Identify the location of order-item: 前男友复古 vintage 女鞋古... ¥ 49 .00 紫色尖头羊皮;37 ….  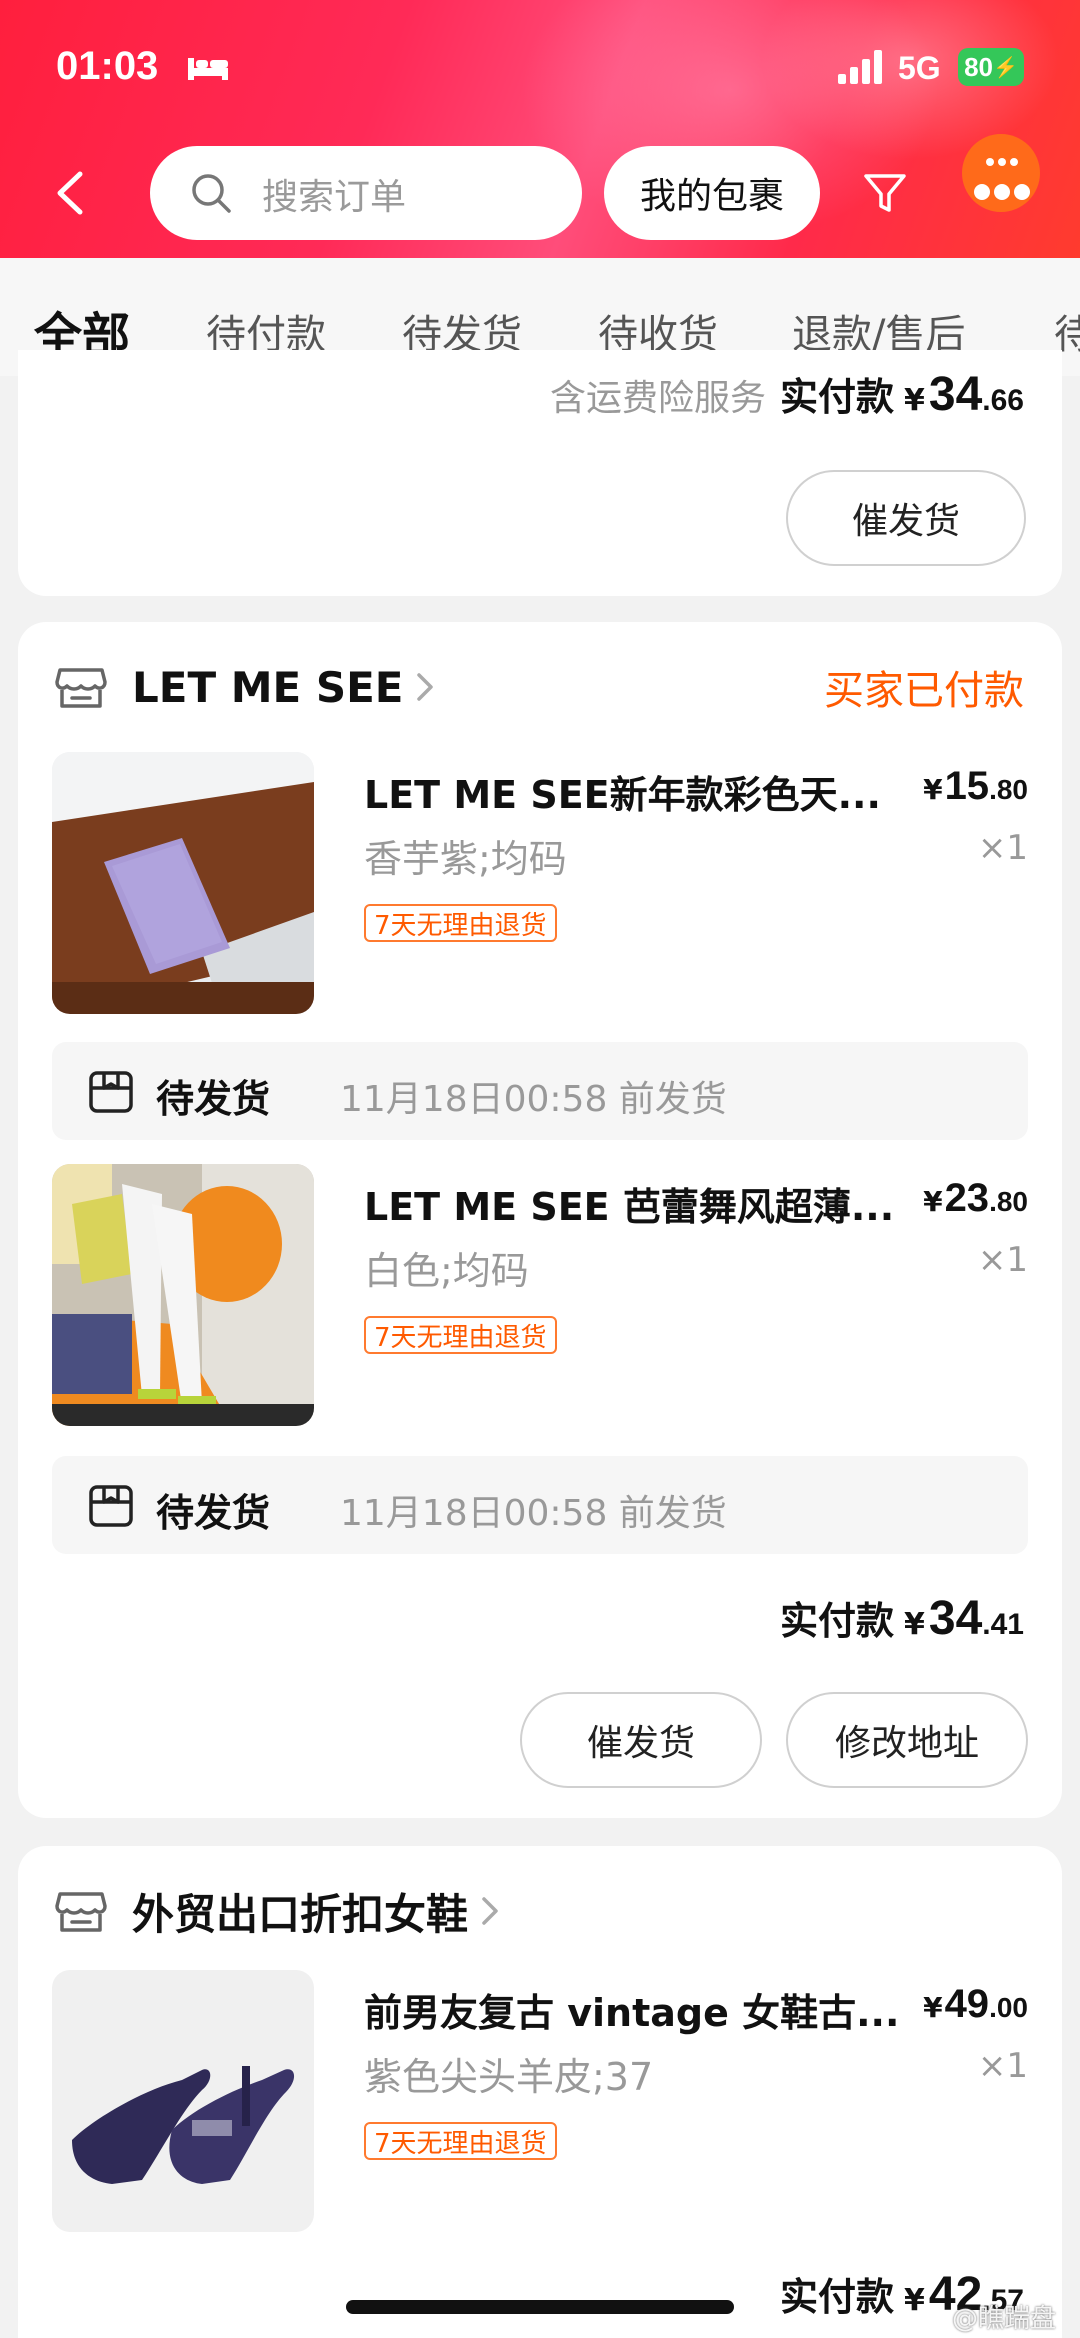
(540, 2101).